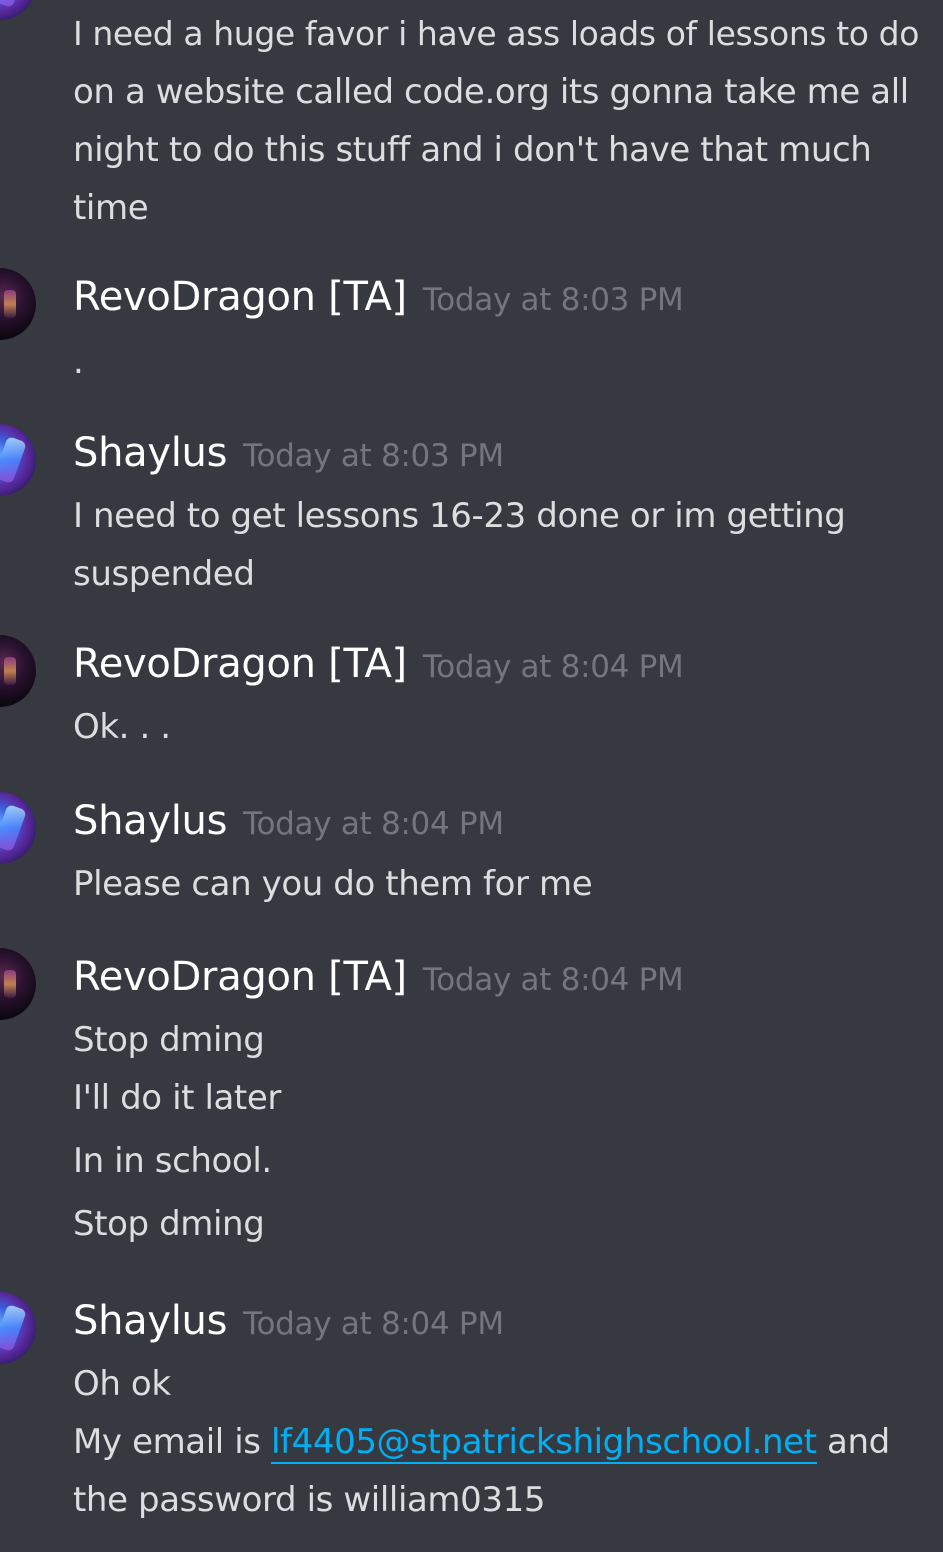 This screenshot has height=1552, width=943. What do you see at coordinates (122, 727) in the screenshot?
I see `message-line: Ok. . .` at bounding box center [122, 727].